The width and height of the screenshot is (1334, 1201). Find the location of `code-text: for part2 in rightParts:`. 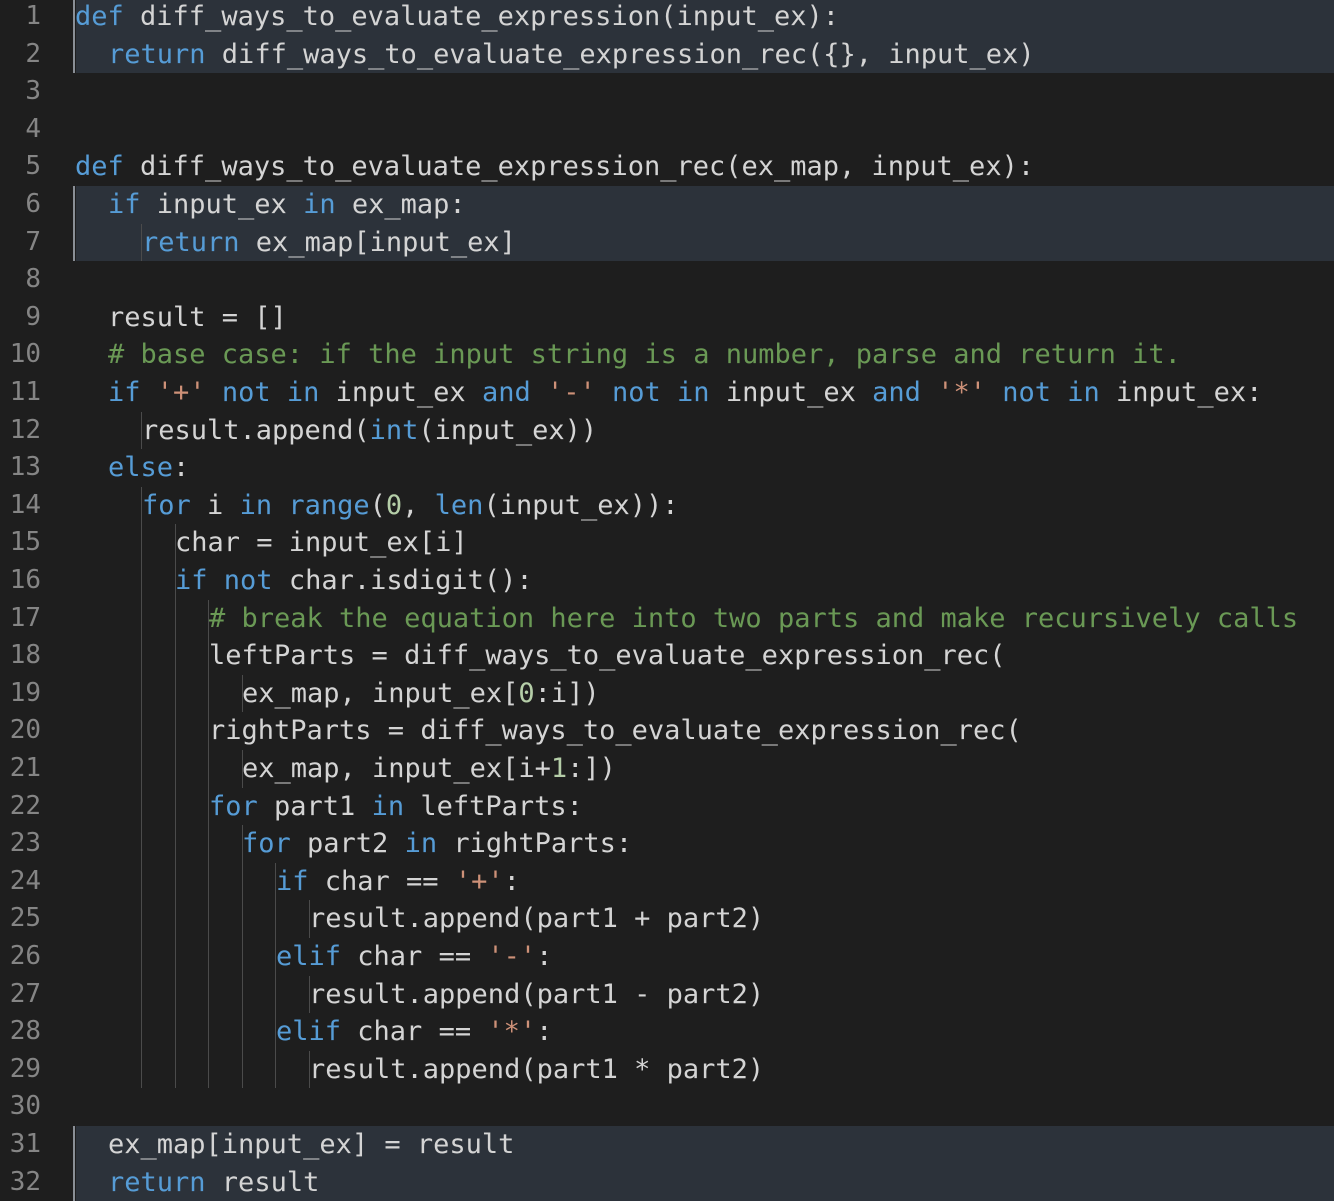

code-text: for part2 in rightParts: is located at coordinates (437, 844).